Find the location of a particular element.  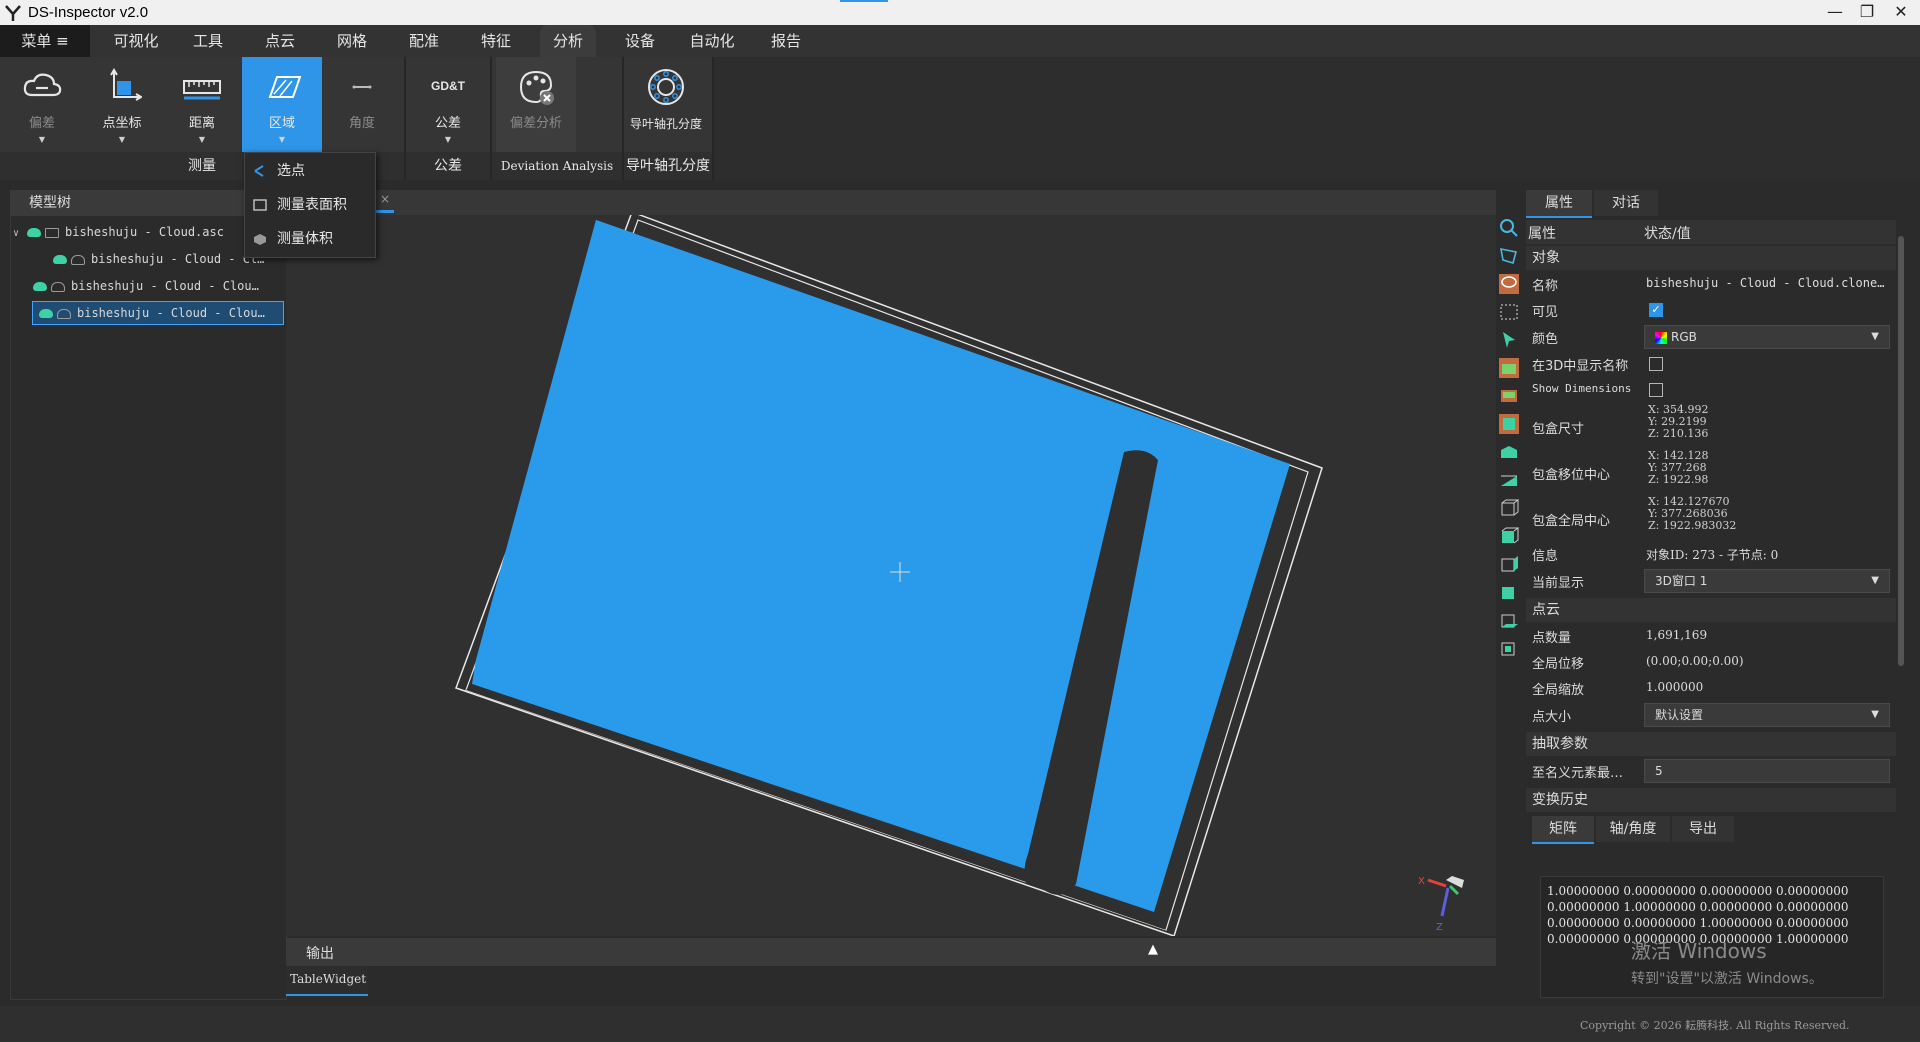

current-display-value: 3D窗口 1 is located at coordinates (1681, 581).